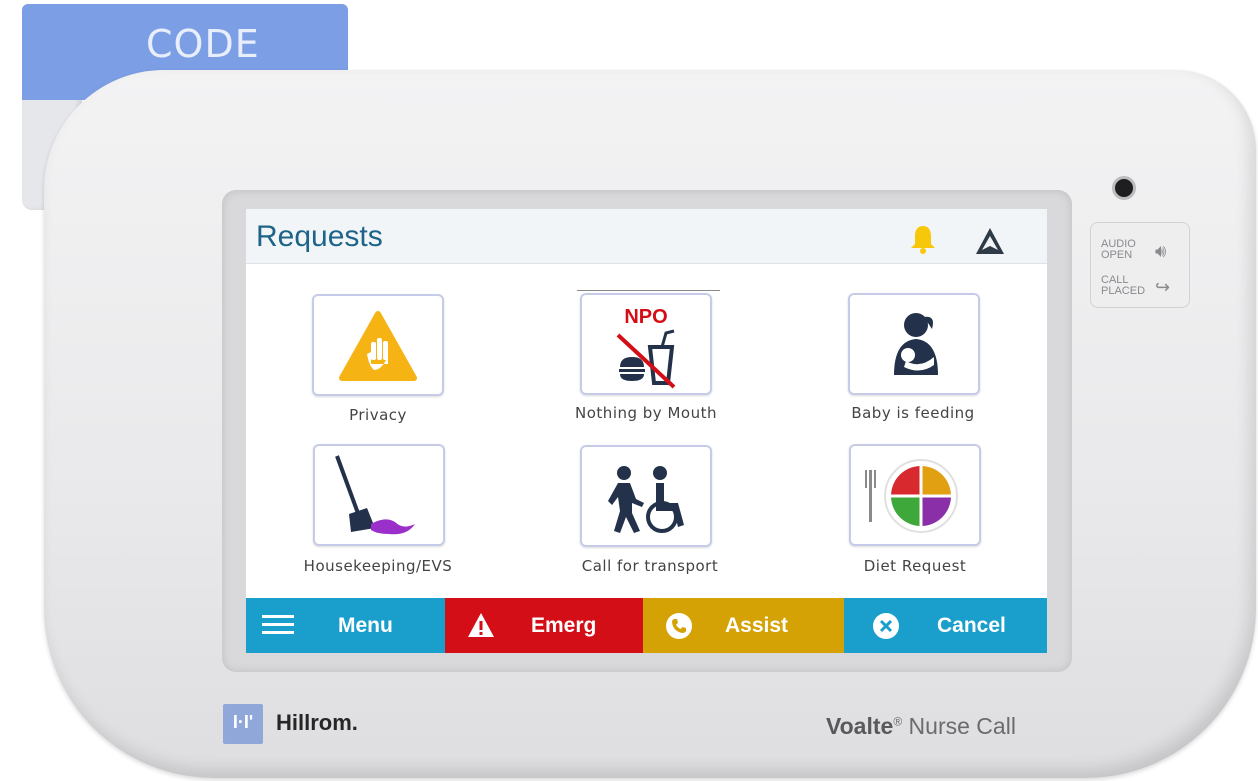 The image size is (1258, 781). Describe the element at coordinates (375, 495) in the screenshot. I see `broom-icon` at that location.